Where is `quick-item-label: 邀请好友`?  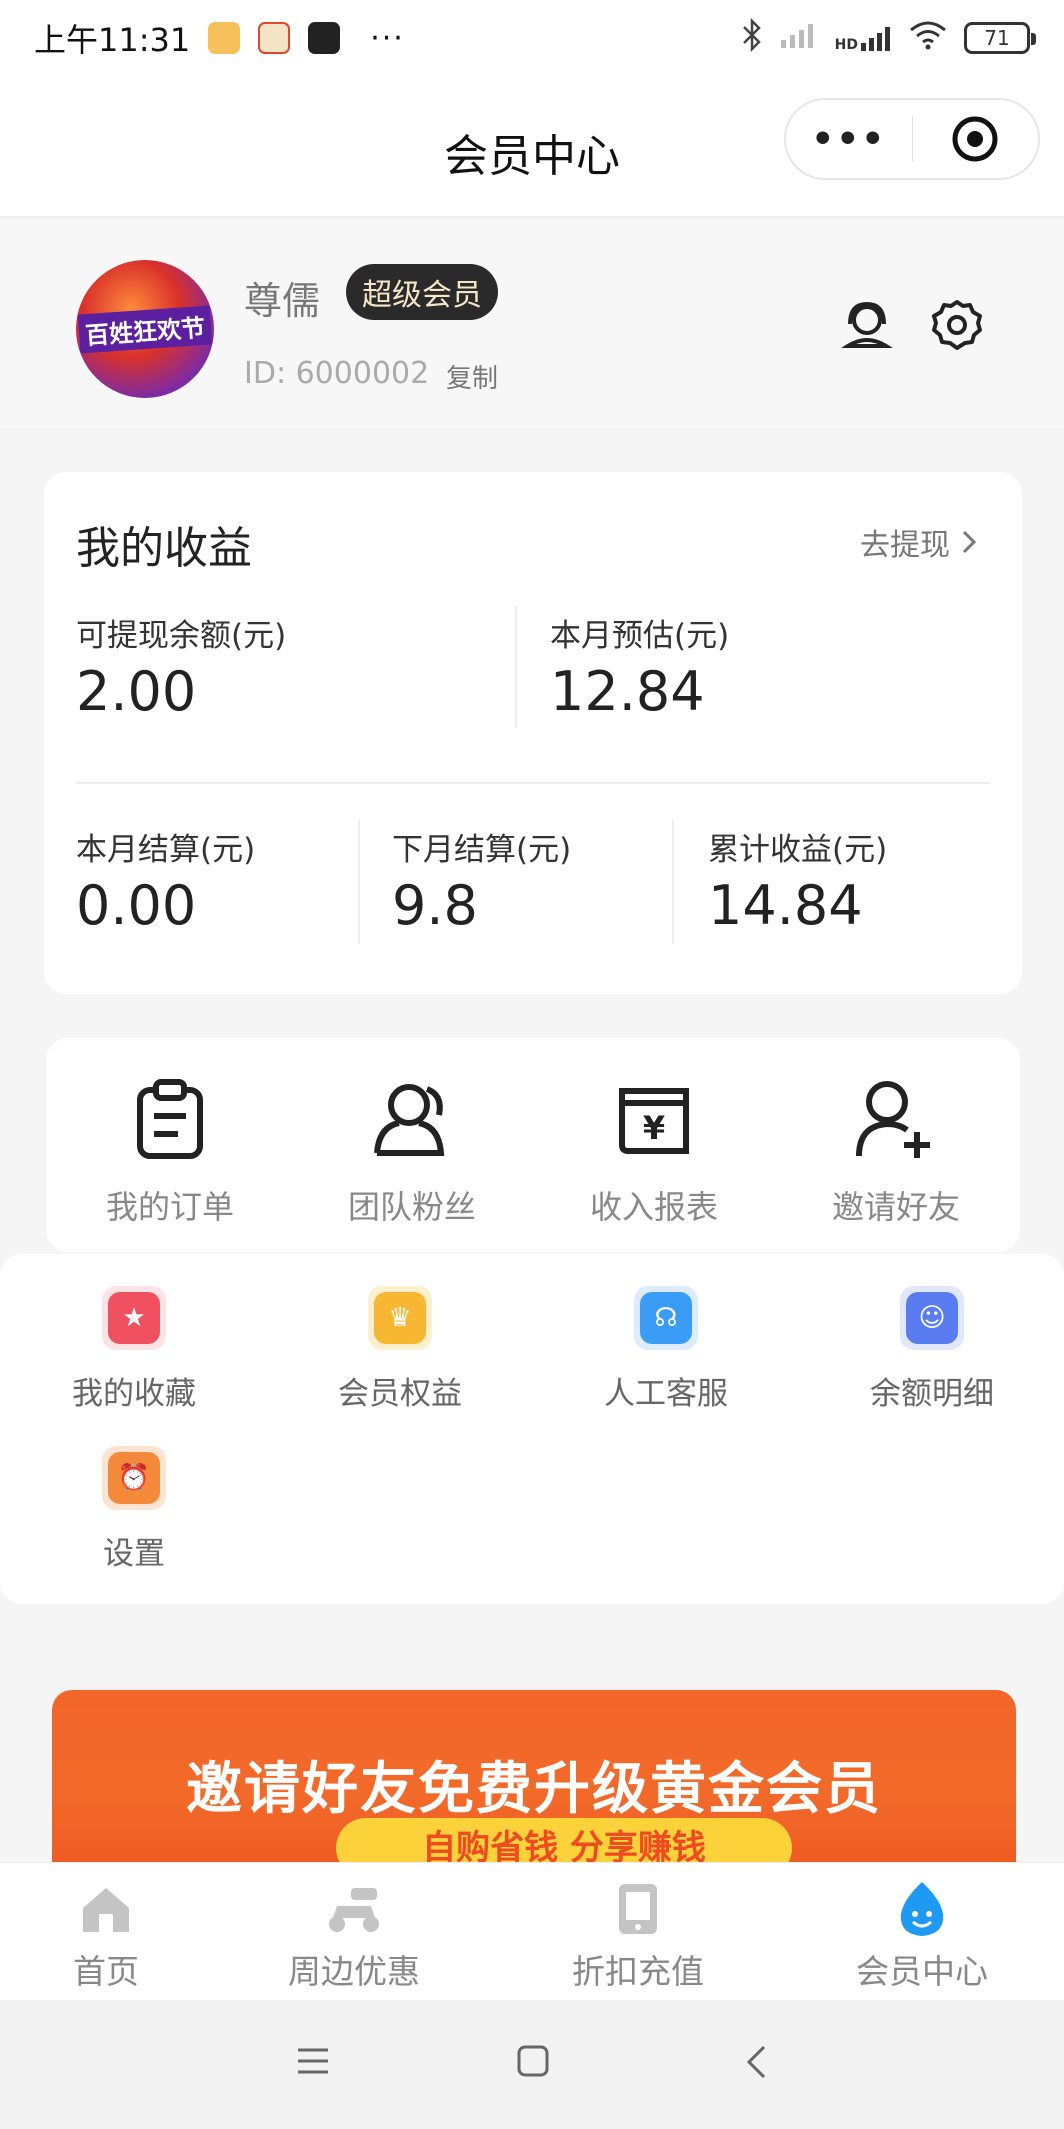 quick-item-label: 邀请好友 is located at coordinates (895, 1207).